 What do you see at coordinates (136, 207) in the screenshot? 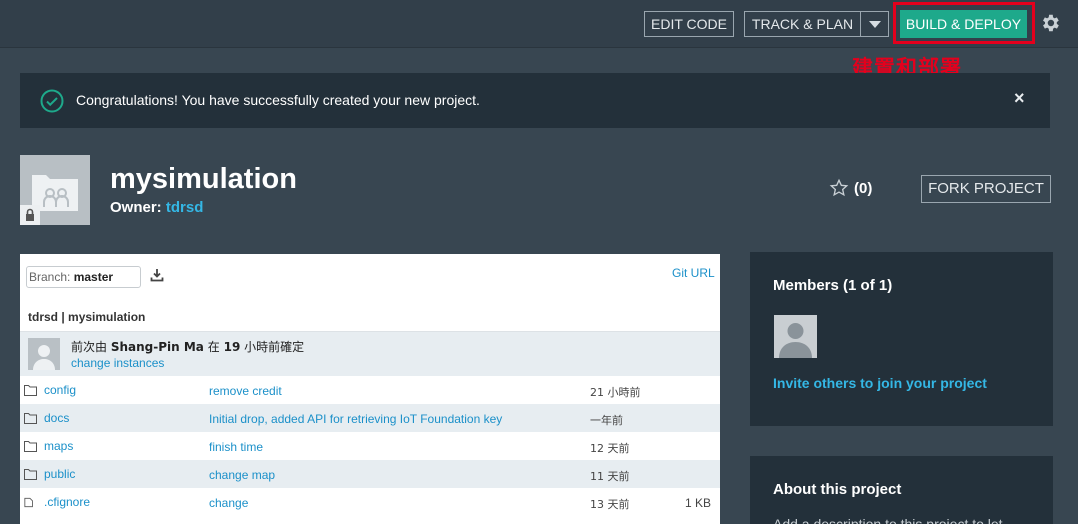
I see `owner-label: Owner:` at bounding box center [136, 207].